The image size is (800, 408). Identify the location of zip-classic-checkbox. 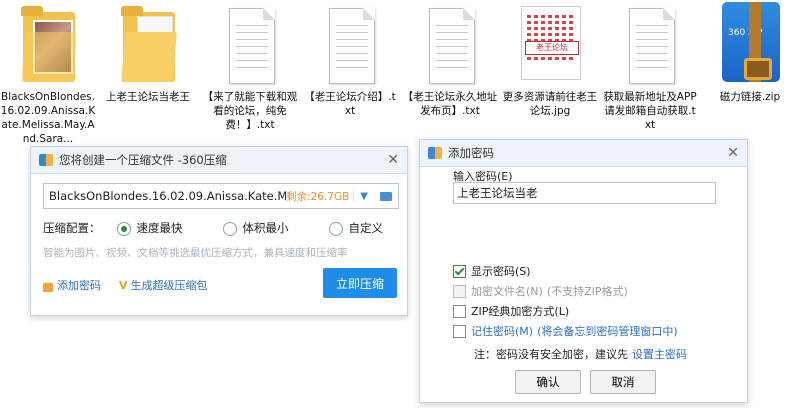
(459, 311).